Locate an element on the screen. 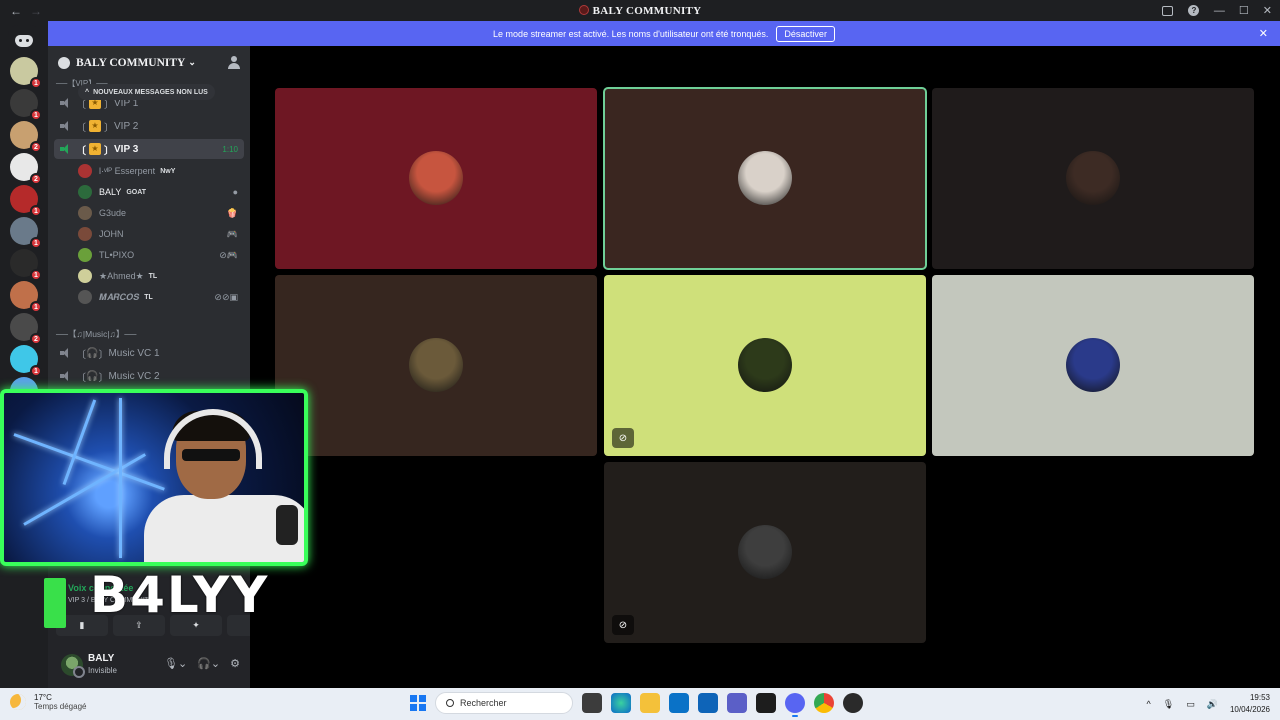 This screenshot has height=720, width=1280. windows-start-icon is located at coordinates (418, 703).